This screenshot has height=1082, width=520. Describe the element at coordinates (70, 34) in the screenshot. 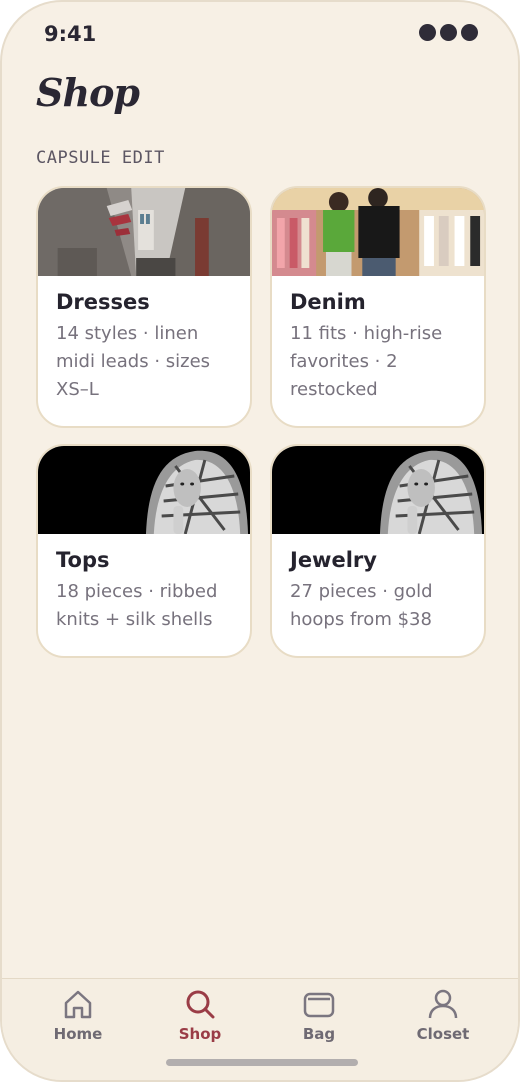

I see `status-time: 9:41` at that location.